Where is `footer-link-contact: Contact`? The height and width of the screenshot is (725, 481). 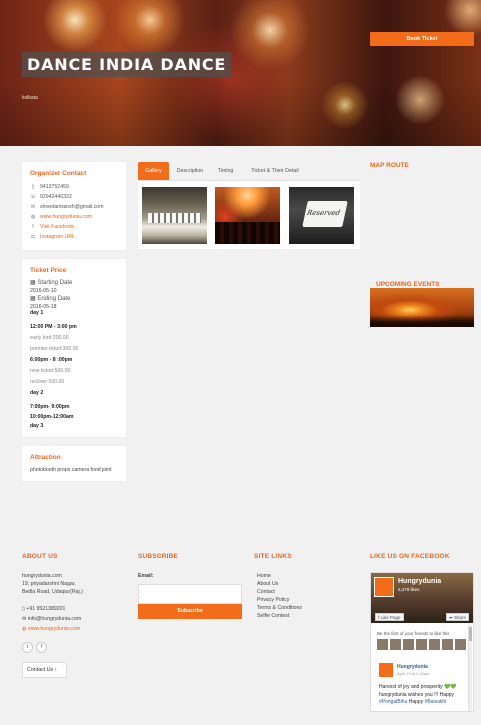 footer-link-contact: Contact is located at coordinates (266, 592).